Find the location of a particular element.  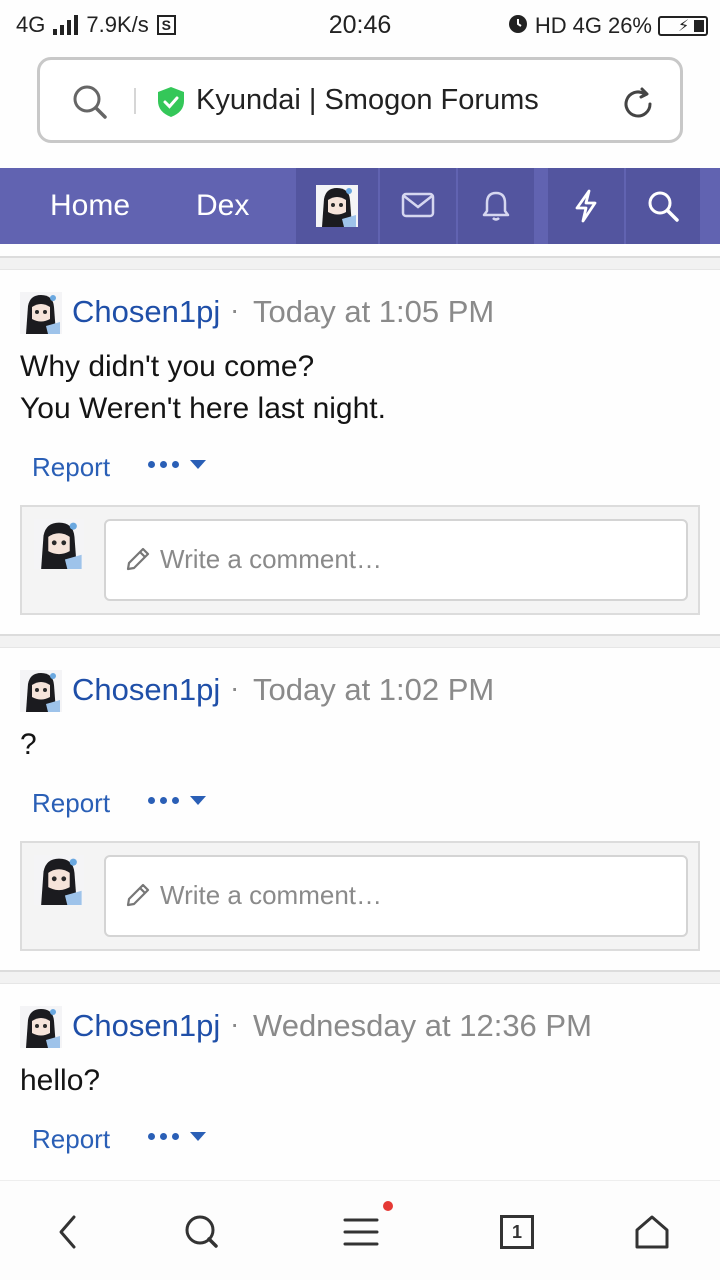

nav-home: Home is located at coordinates (90, 206).